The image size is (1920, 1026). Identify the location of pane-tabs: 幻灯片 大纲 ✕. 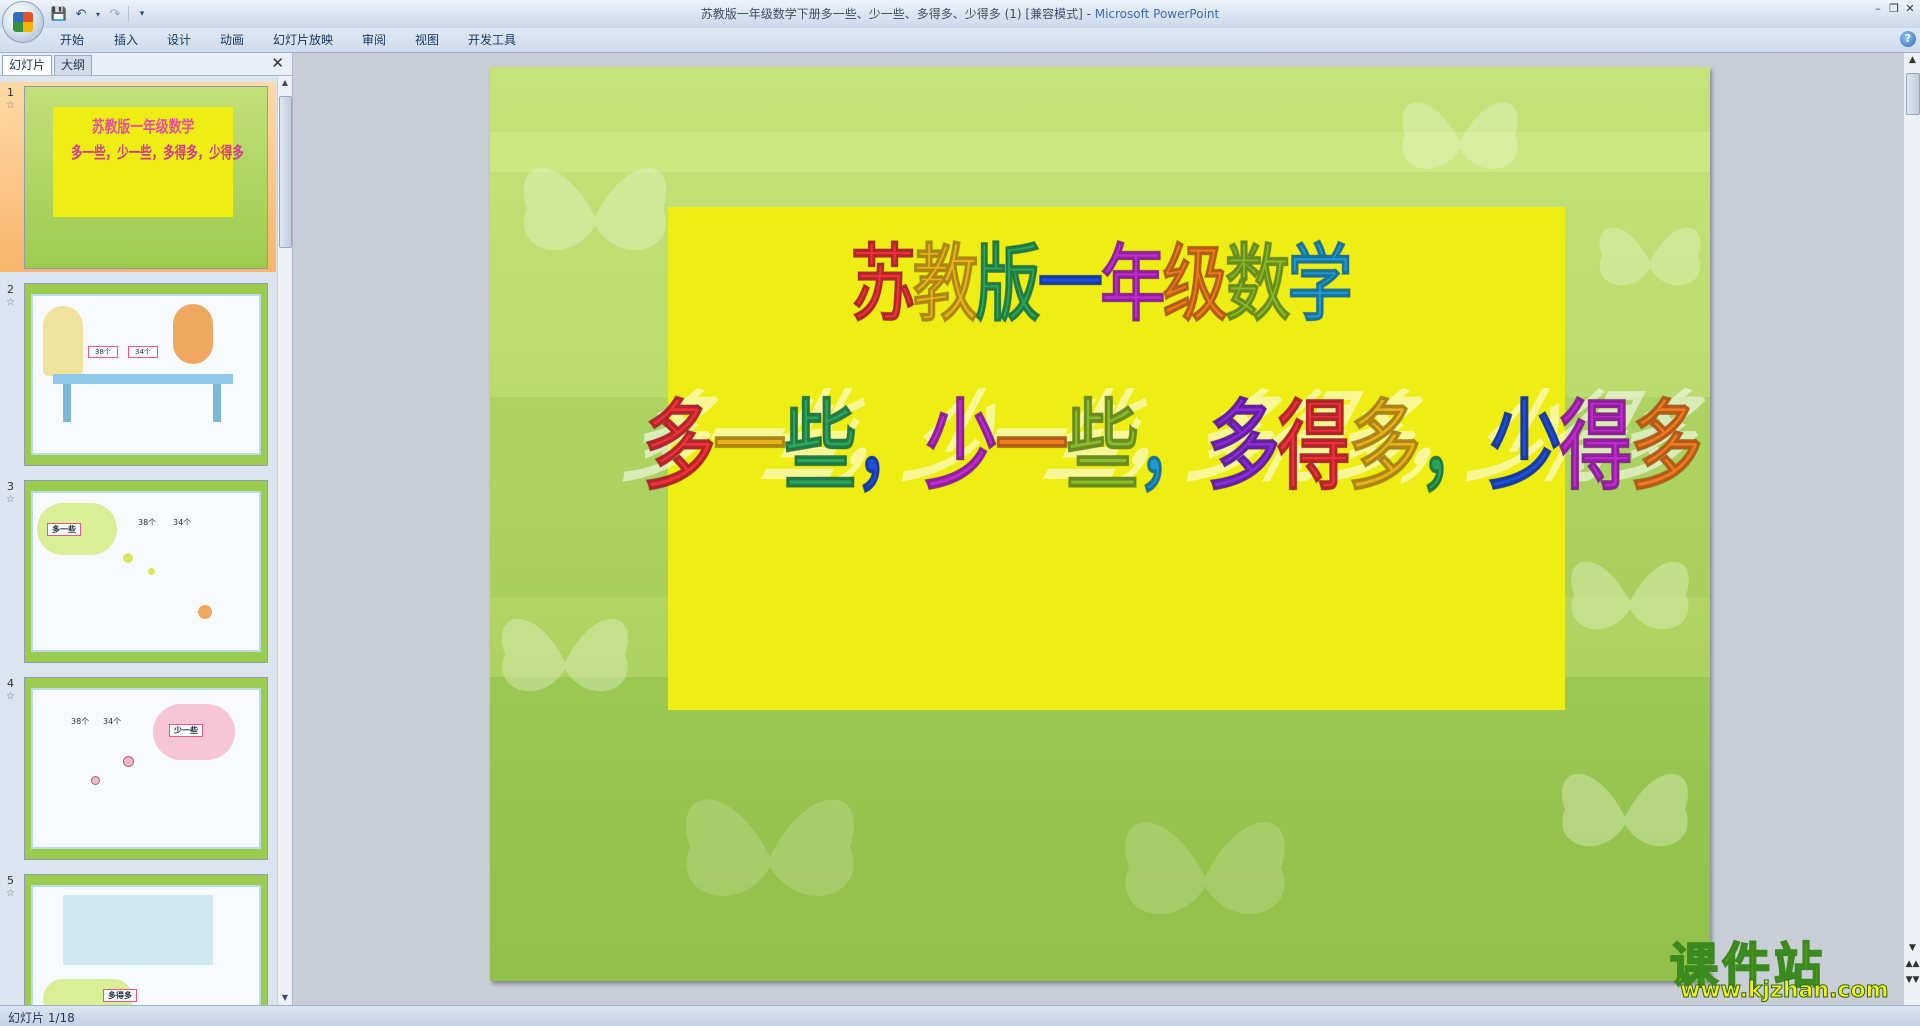
(146, 64).